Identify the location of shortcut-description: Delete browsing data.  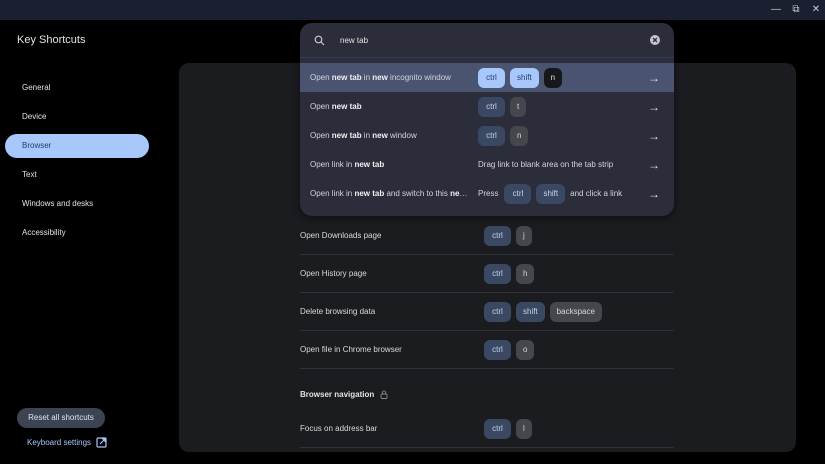
(338, 311).